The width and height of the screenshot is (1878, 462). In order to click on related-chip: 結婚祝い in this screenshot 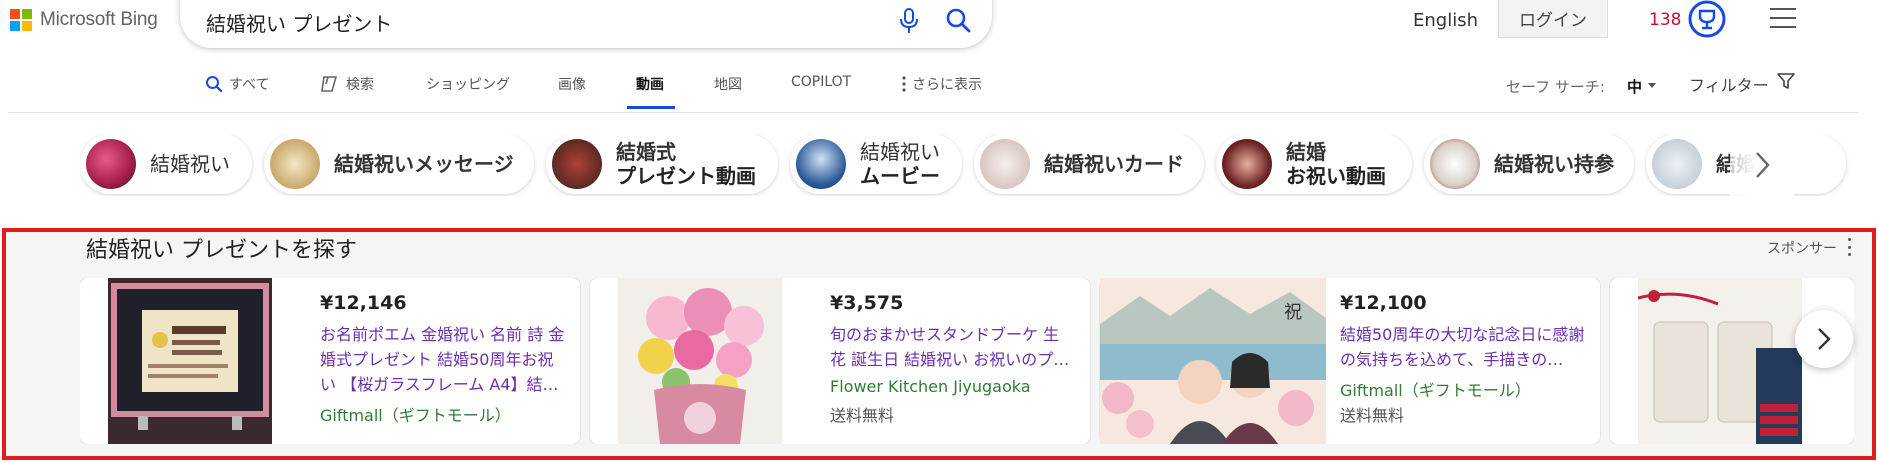, I will do `click(166, 164)`.